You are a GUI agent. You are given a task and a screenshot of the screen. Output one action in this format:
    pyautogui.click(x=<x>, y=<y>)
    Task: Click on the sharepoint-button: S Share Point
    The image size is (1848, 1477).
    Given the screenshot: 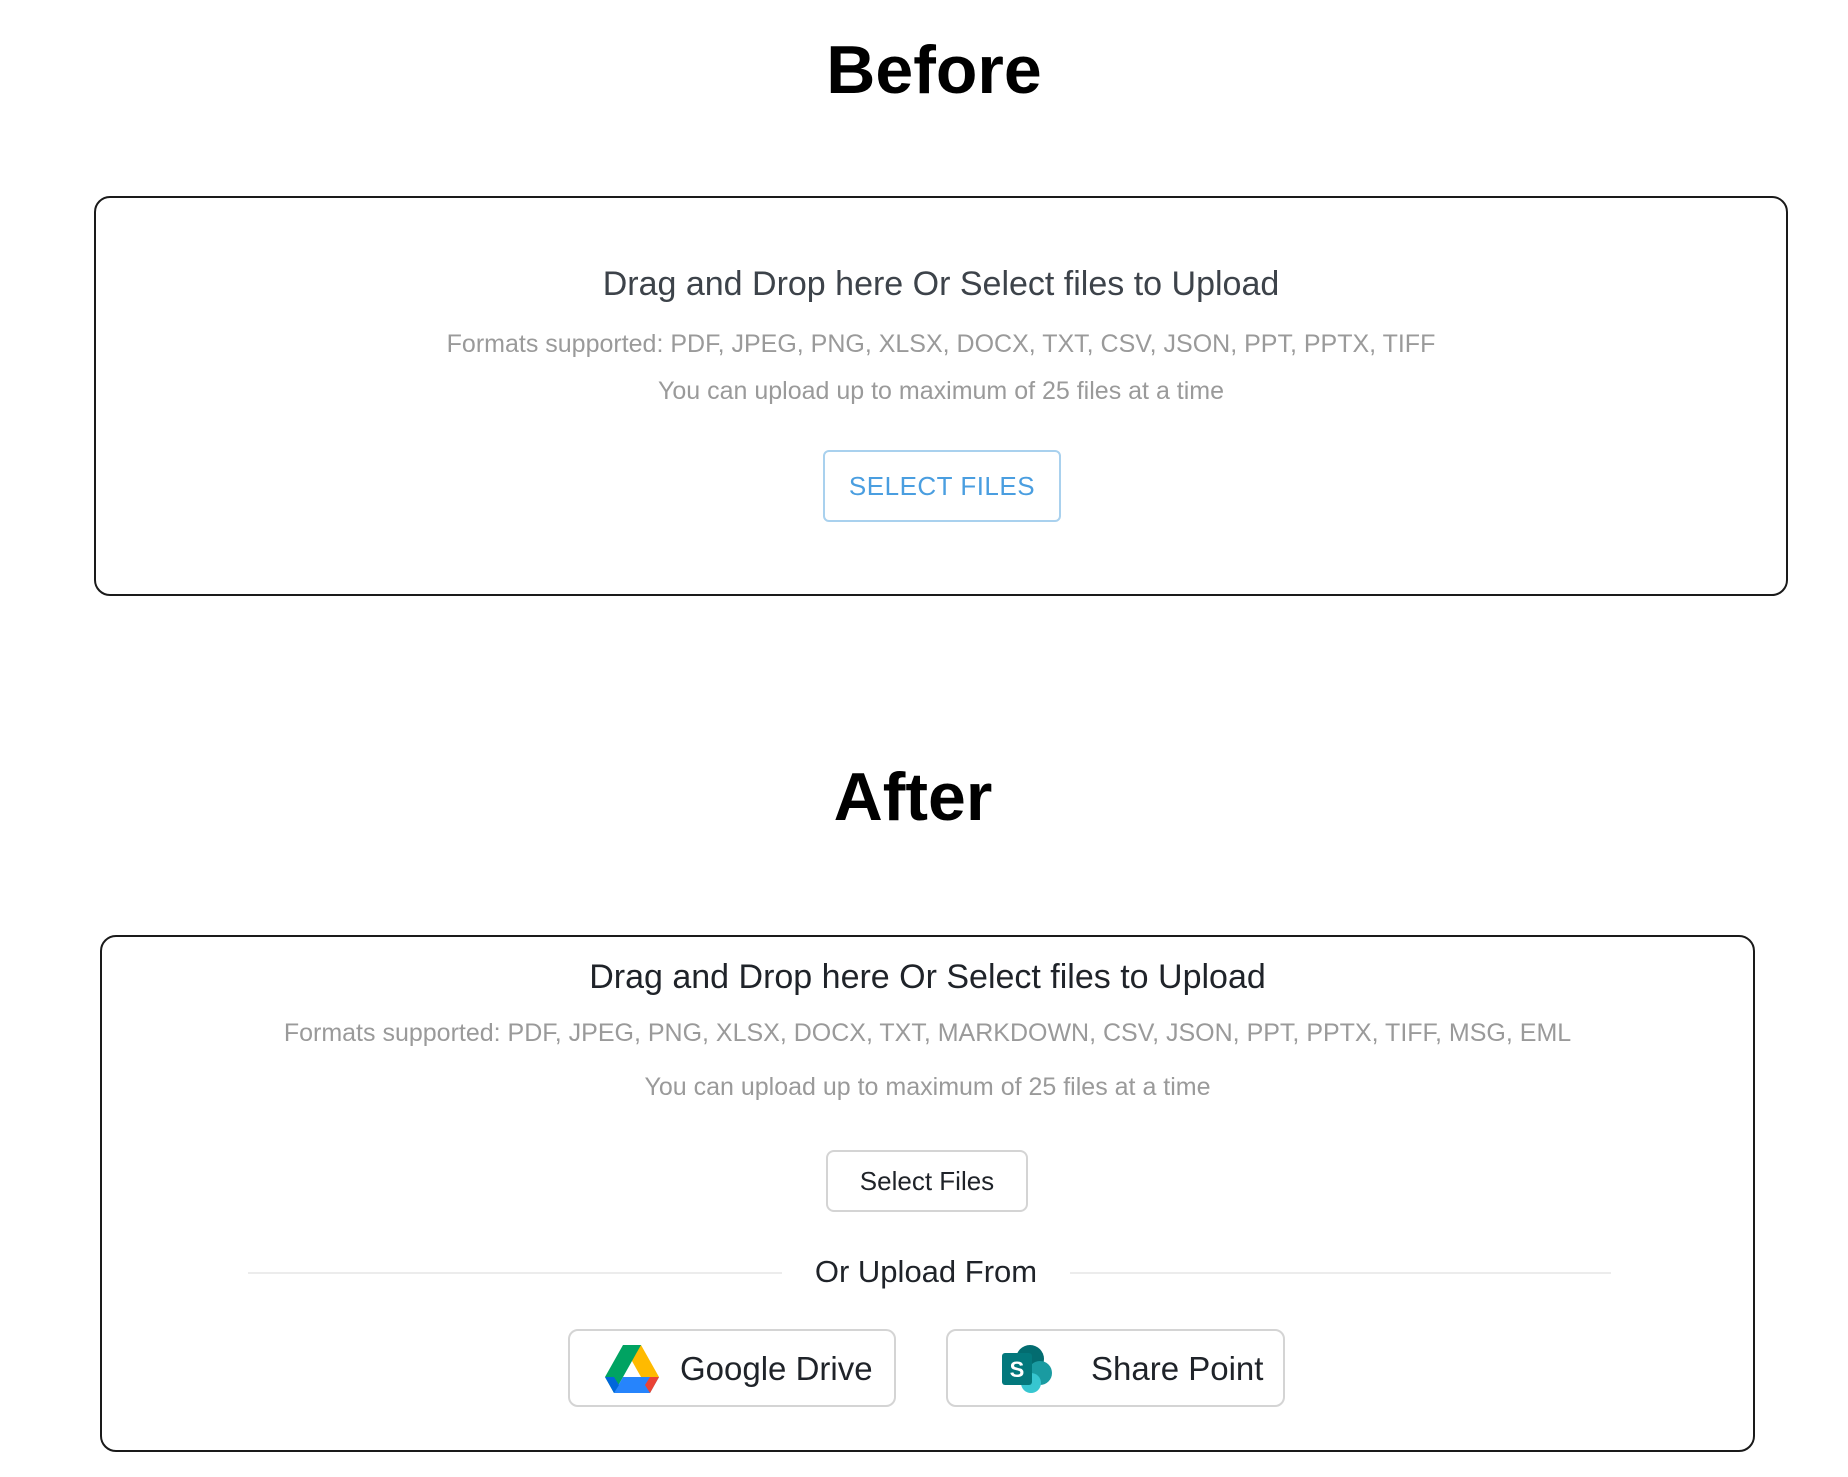 What is the action you would take?
    pyautogui.click(x=1115, y=1368)
    